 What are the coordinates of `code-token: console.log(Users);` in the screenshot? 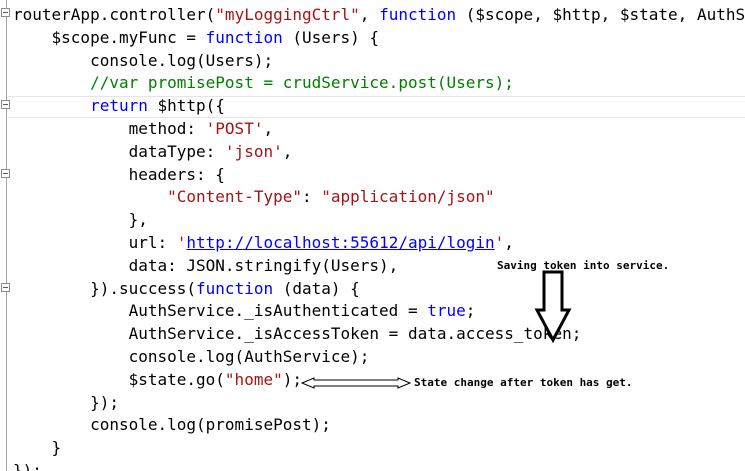 It's located at (143, 60).